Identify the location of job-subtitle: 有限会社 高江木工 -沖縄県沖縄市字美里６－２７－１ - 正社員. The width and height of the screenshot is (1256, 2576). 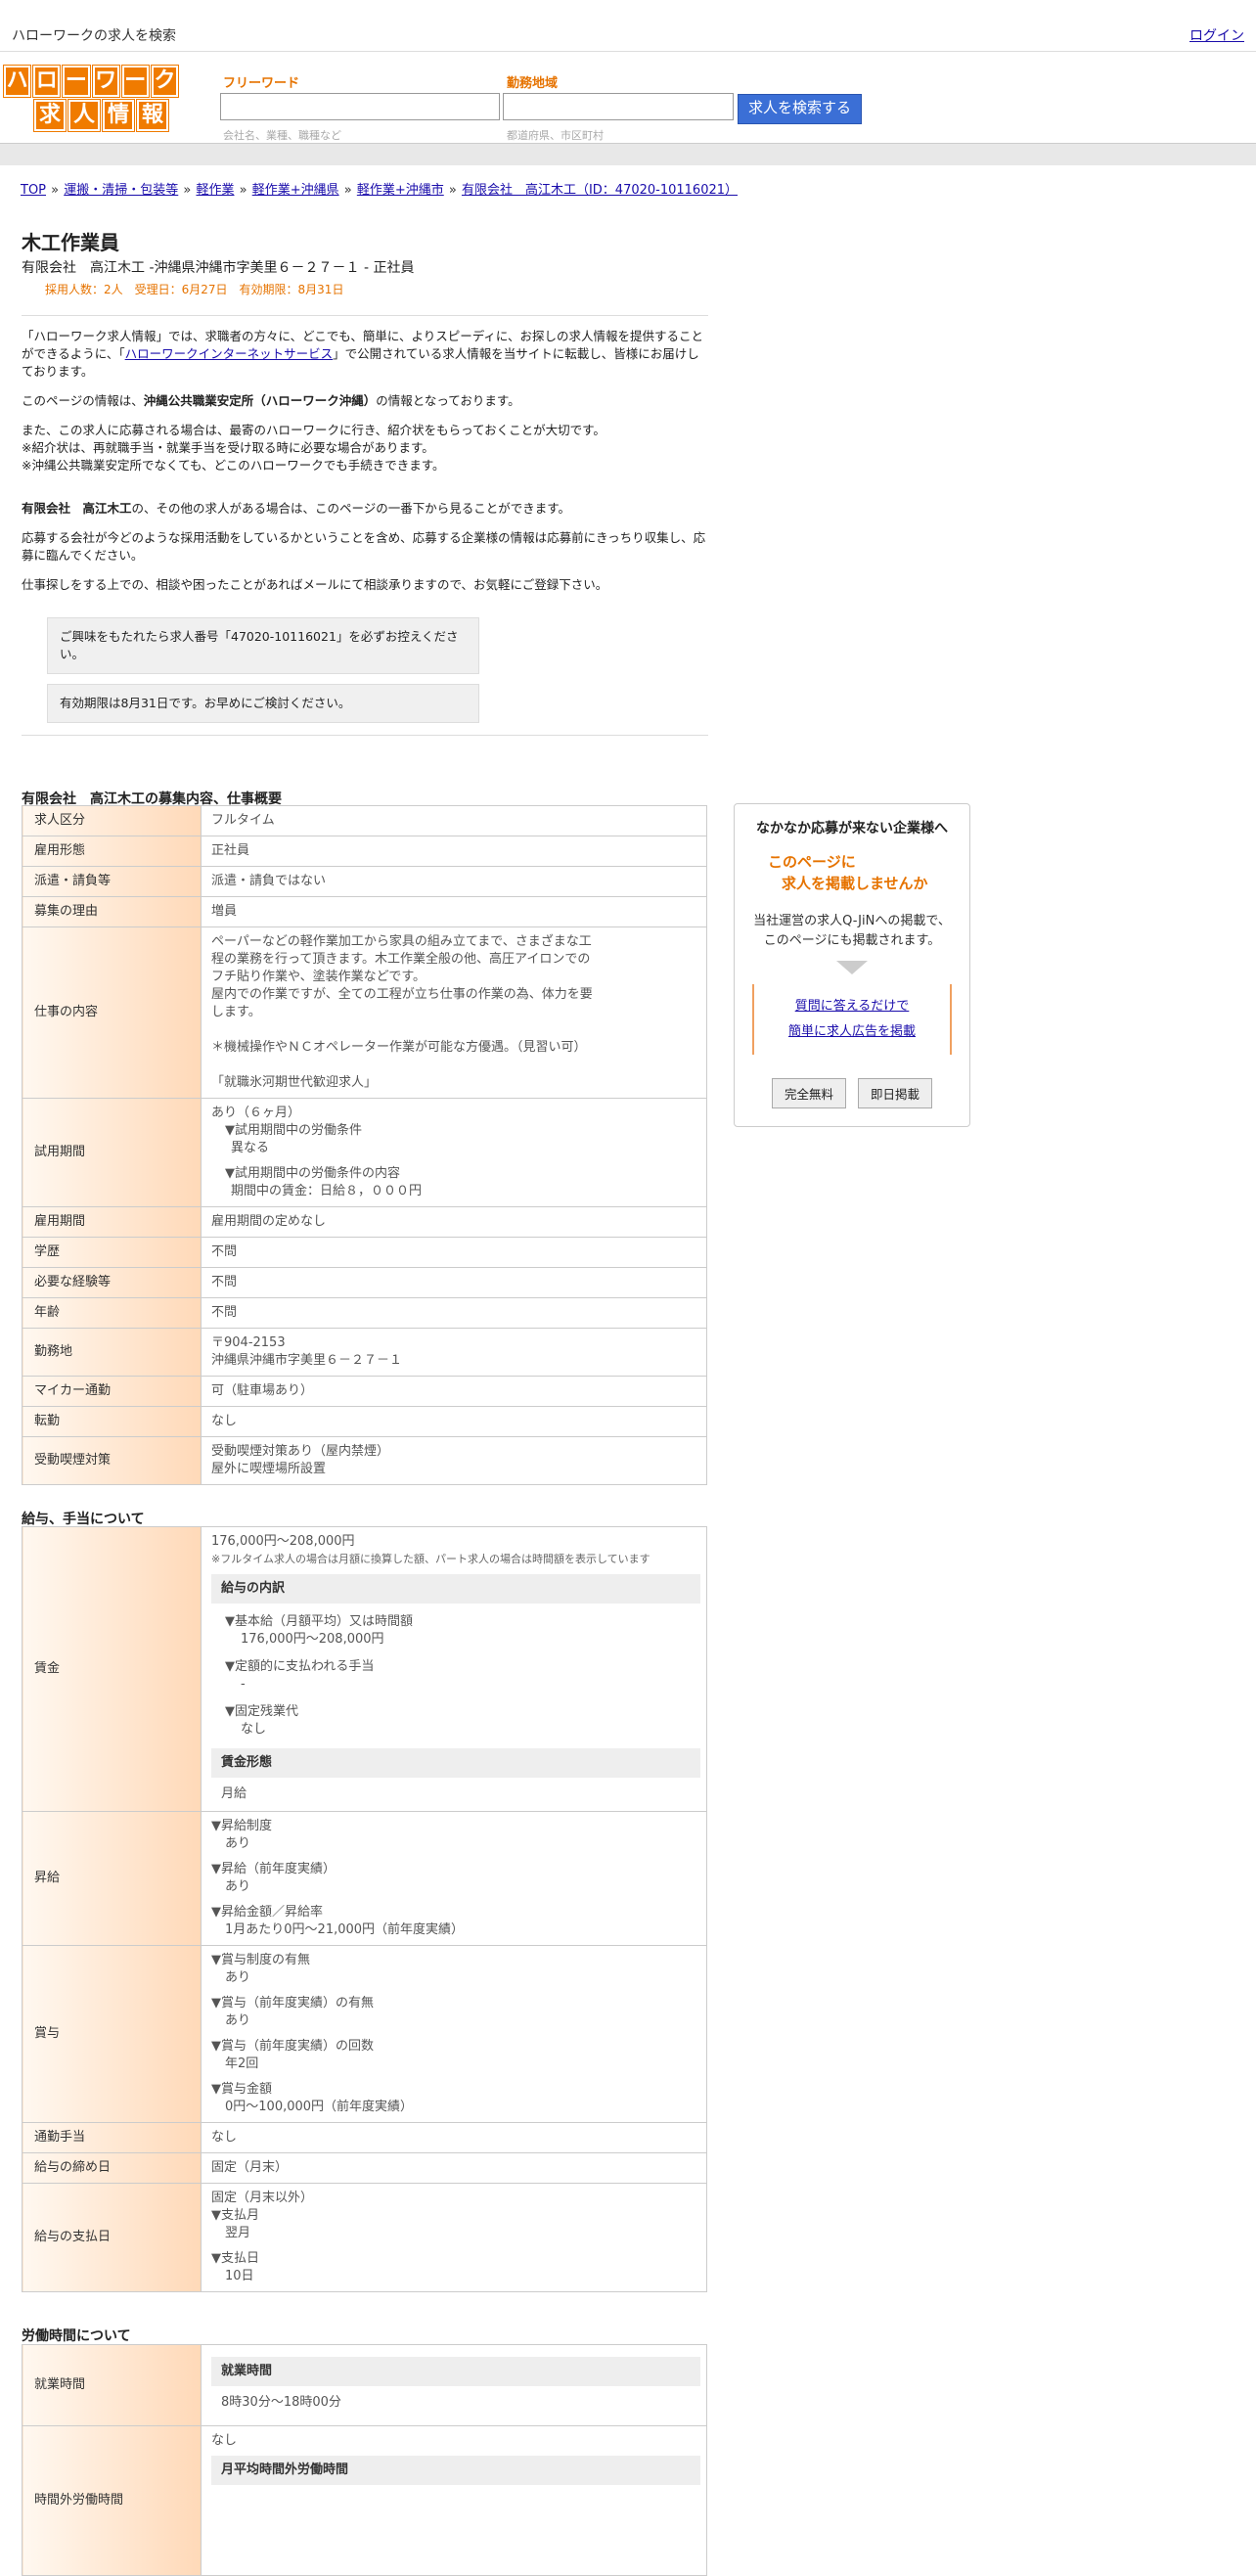
(219, 268).